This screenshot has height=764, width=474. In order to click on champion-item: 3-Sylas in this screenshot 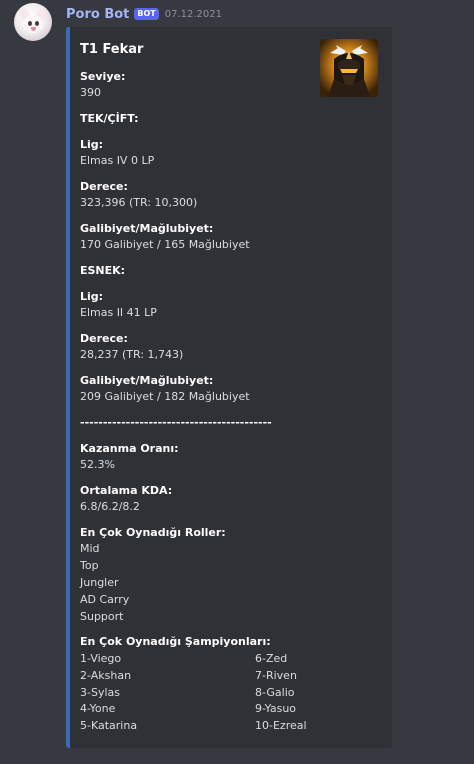, I will do `click(100, 692)`.